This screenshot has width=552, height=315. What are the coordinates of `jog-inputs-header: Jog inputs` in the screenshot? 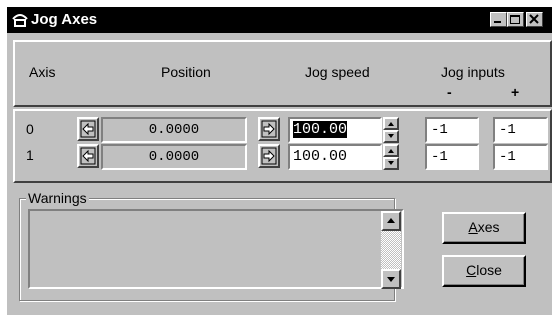 It's located at (473, 72).